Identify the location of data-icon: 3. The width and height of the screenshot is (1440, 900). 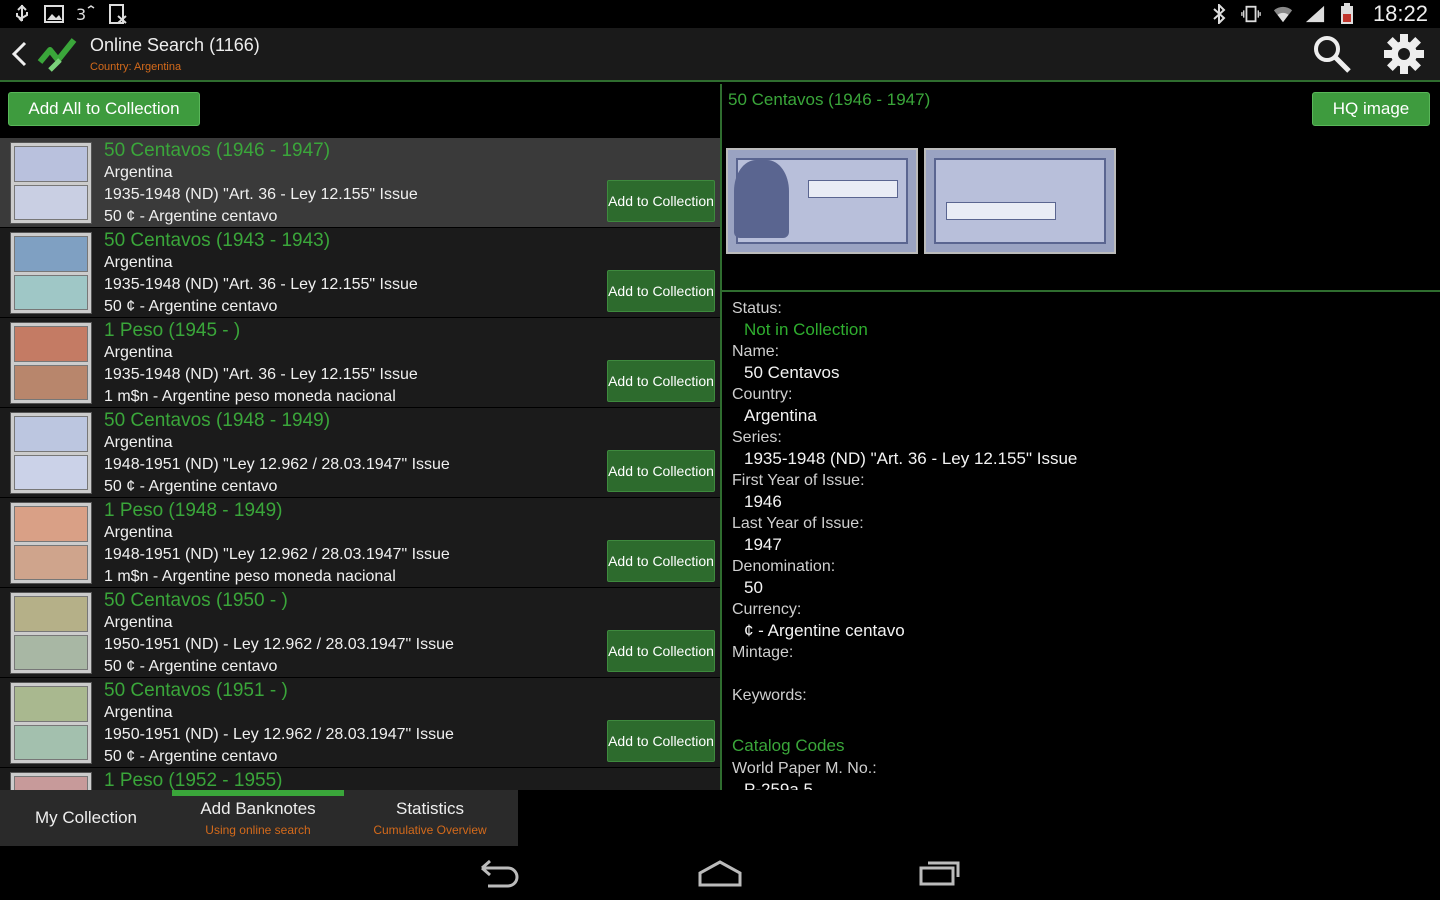
(86, 14).